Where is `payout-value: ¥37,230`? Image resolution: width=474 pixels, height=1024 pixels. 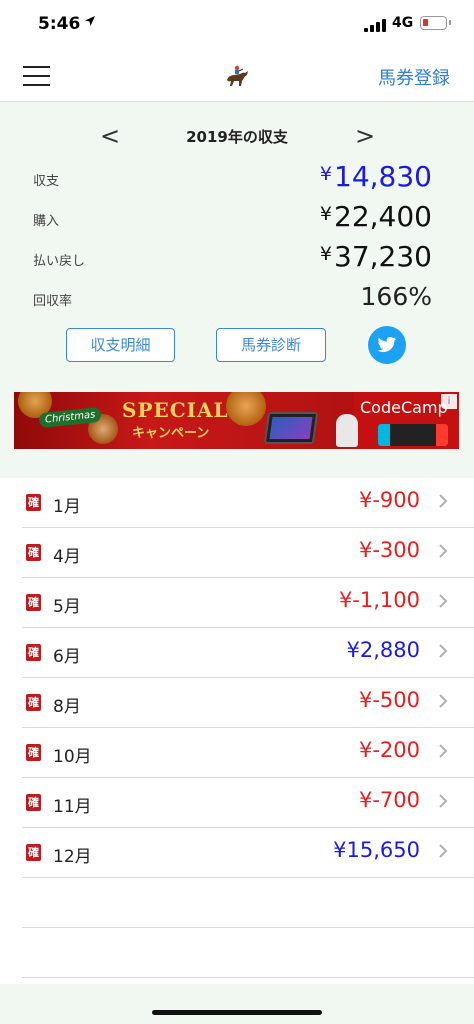 payout-value: ¥37,230 is located at coordinates (376, 256).